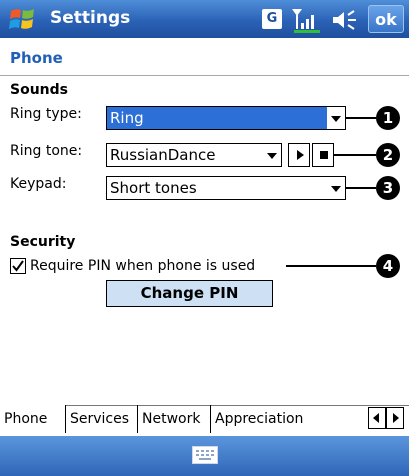 This screenshot has height=476, width=409. I want to click on ring-tone-value: RussianDance, so click(163, 155).